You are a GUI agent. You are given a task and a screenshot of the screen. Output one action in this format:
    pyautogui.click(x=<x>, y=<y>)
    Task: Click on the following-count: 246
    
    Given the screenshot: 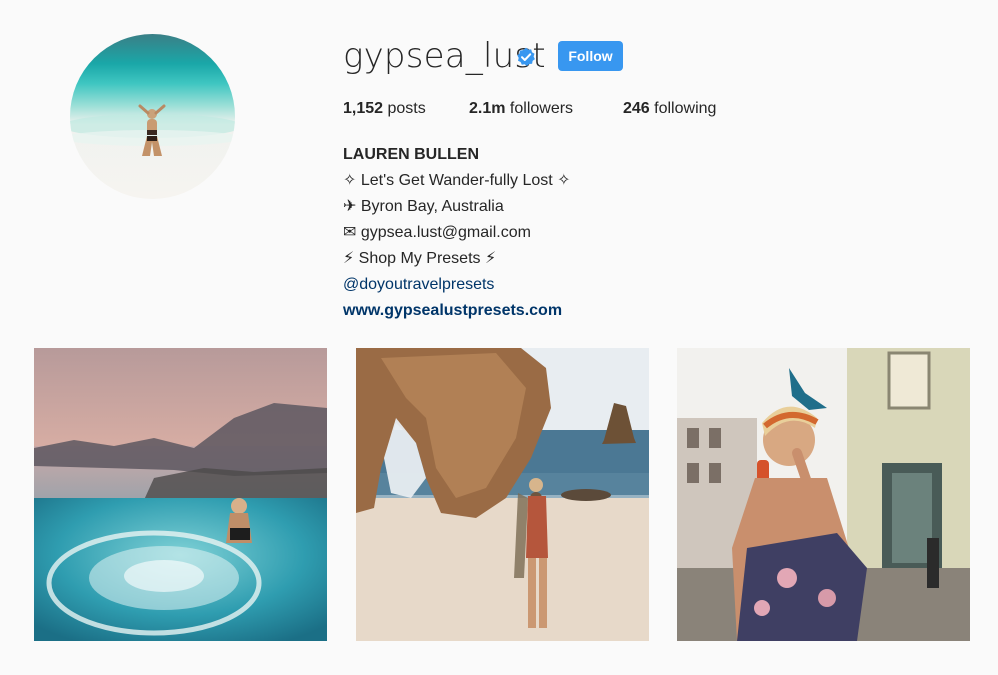 What is the action you would take?
    pyautogui.click(x=636, y=108)
    